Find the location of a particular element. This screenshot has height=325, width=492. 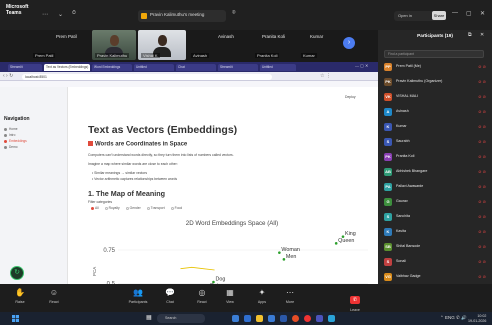

windows-start-icon is located at coordinates (15, 318).